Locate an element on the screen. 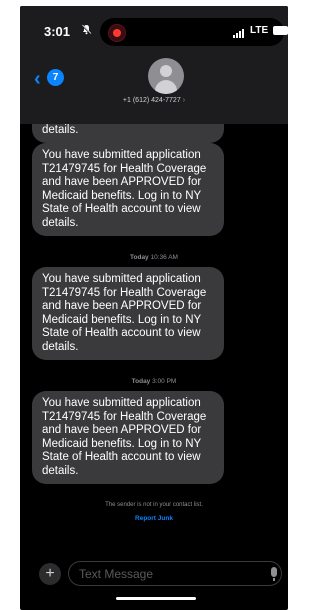  battery-icon is located at coordinates (280, 30).